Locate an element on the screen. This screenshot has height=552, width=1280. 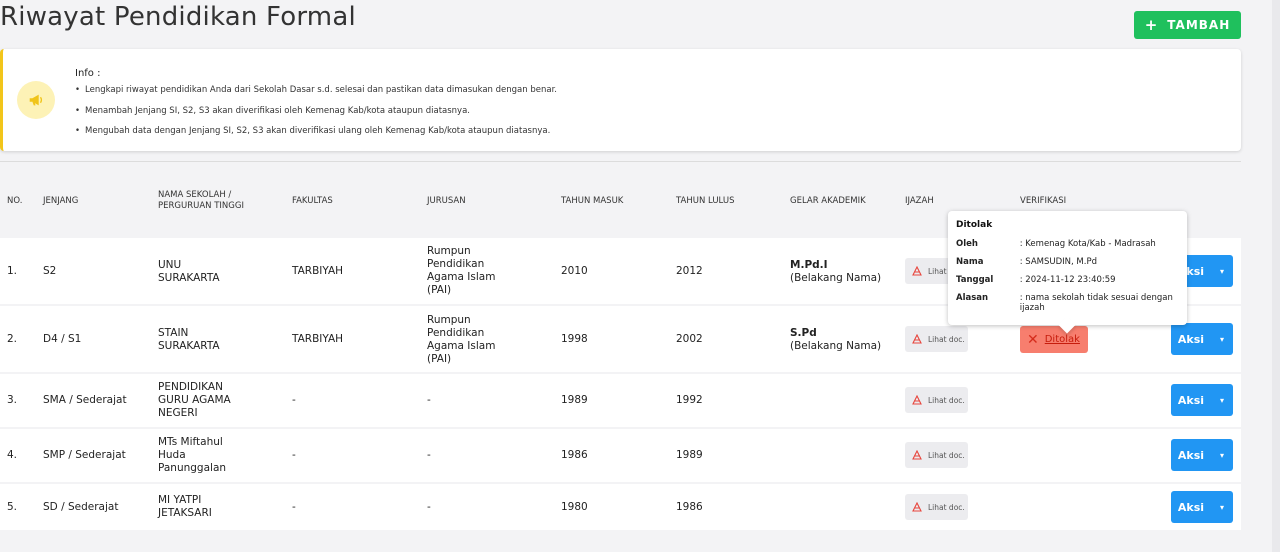
row-nama-sekolah: UNU SURAKARTA is located at coordinates (189, 271).